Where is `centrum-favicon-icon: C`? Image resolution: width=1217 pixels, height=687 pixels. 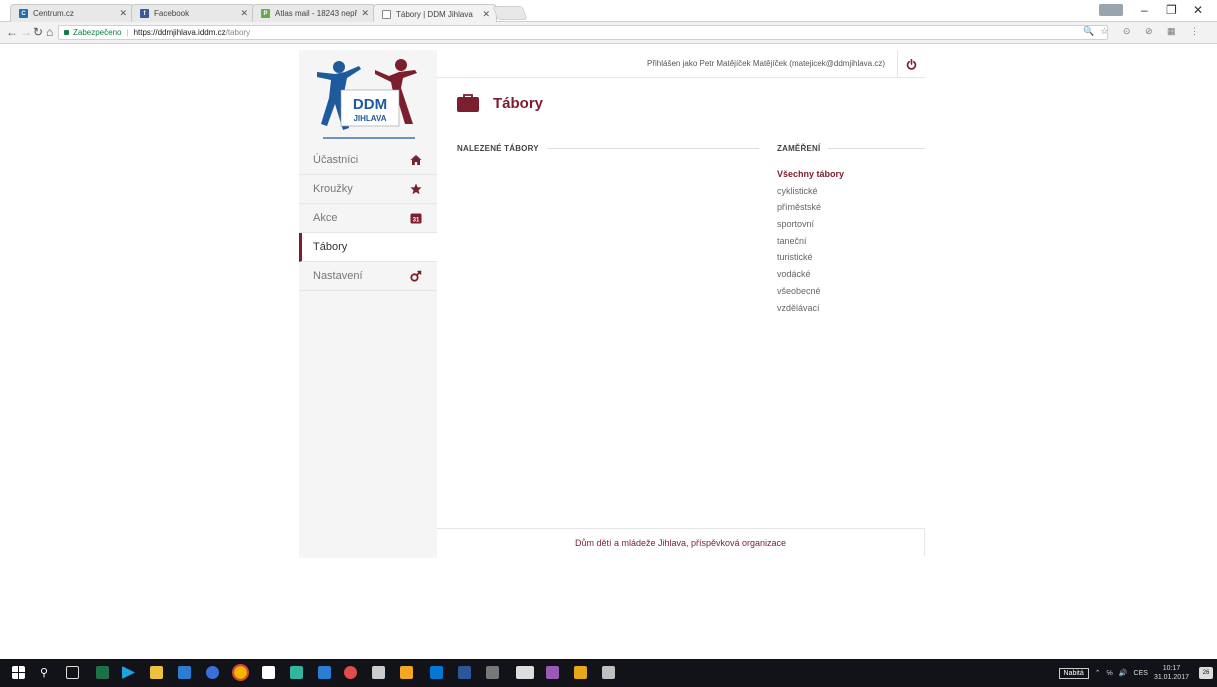 centrum-favicon-icon: C is located at coordinates (23, 13).